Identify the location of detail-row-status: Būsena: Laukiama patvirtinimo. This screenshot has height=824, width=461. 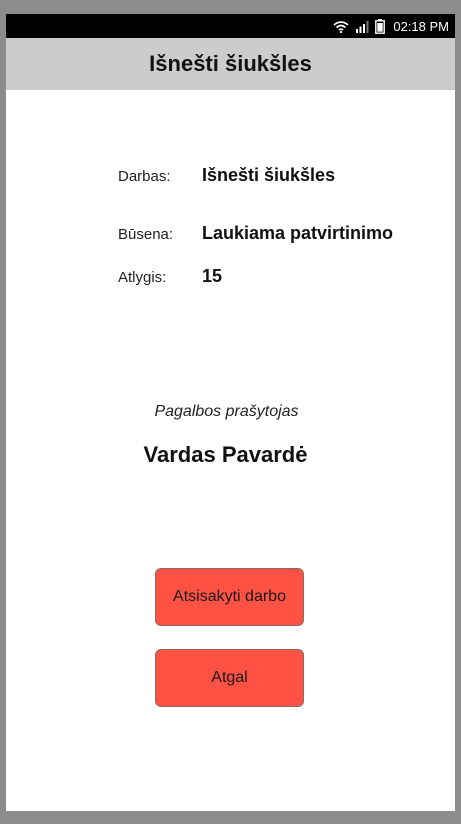
(255, 233).